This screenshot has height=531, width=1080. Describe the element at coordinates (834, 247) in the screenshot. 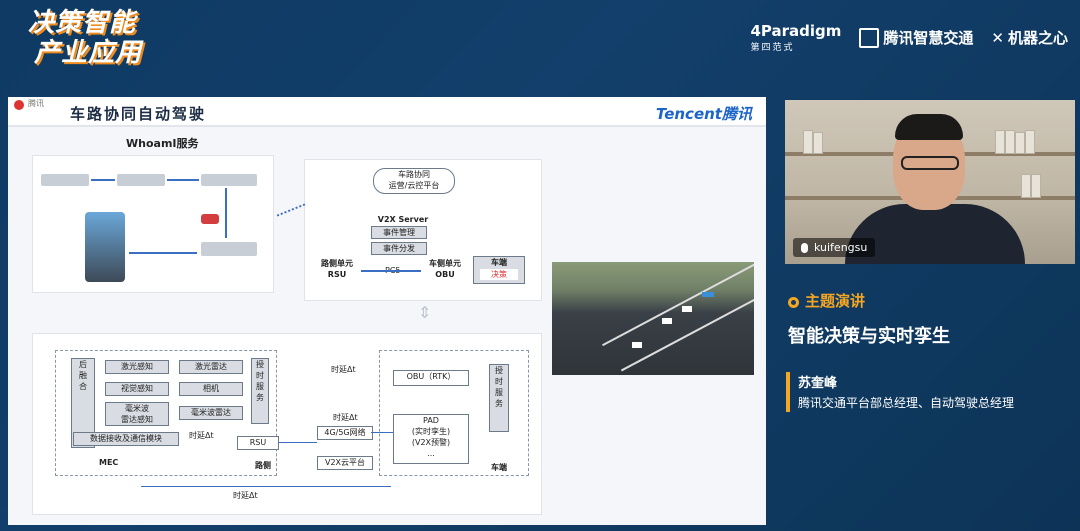

I see `participant-name-tag: kuifengsu` at that location.